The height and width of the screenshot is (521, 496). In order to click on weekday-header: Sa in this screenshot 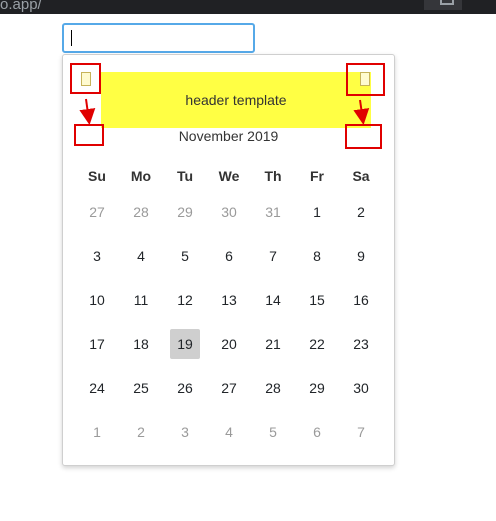, I will do `click(361, 176)`.